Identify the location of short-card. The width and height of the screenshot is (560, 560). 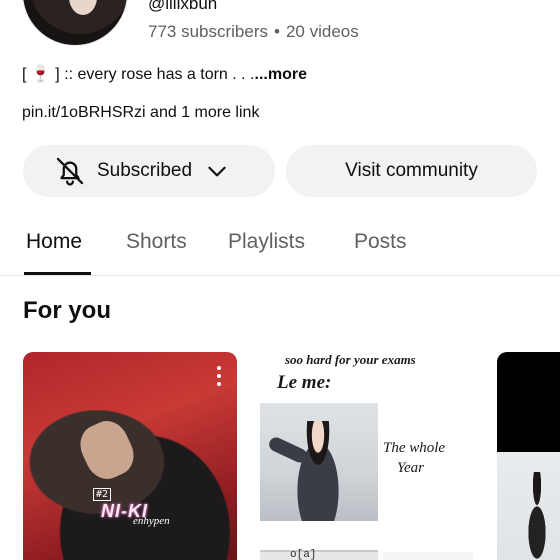
(528, 456).